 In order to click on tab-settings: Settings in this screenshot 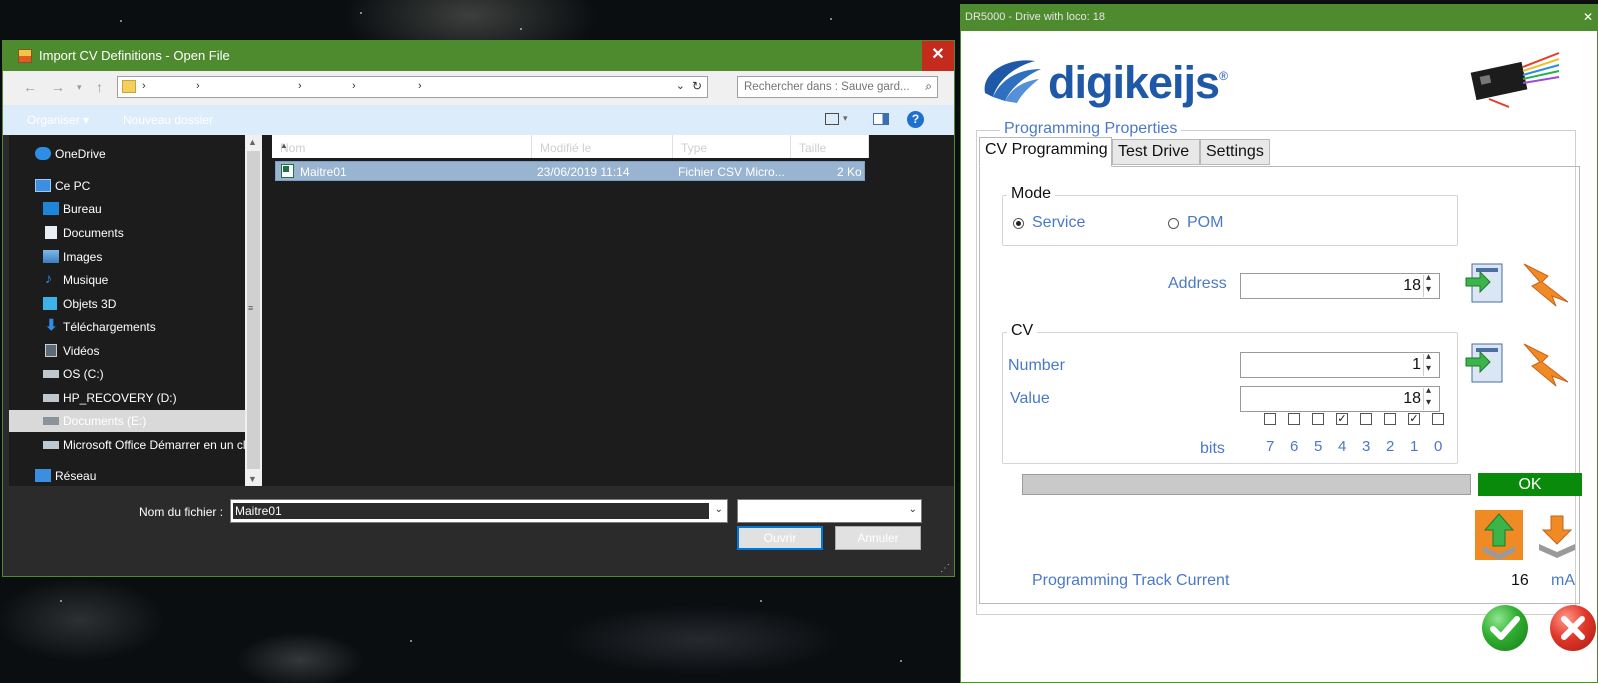, I will do `click(1235, 152)`.